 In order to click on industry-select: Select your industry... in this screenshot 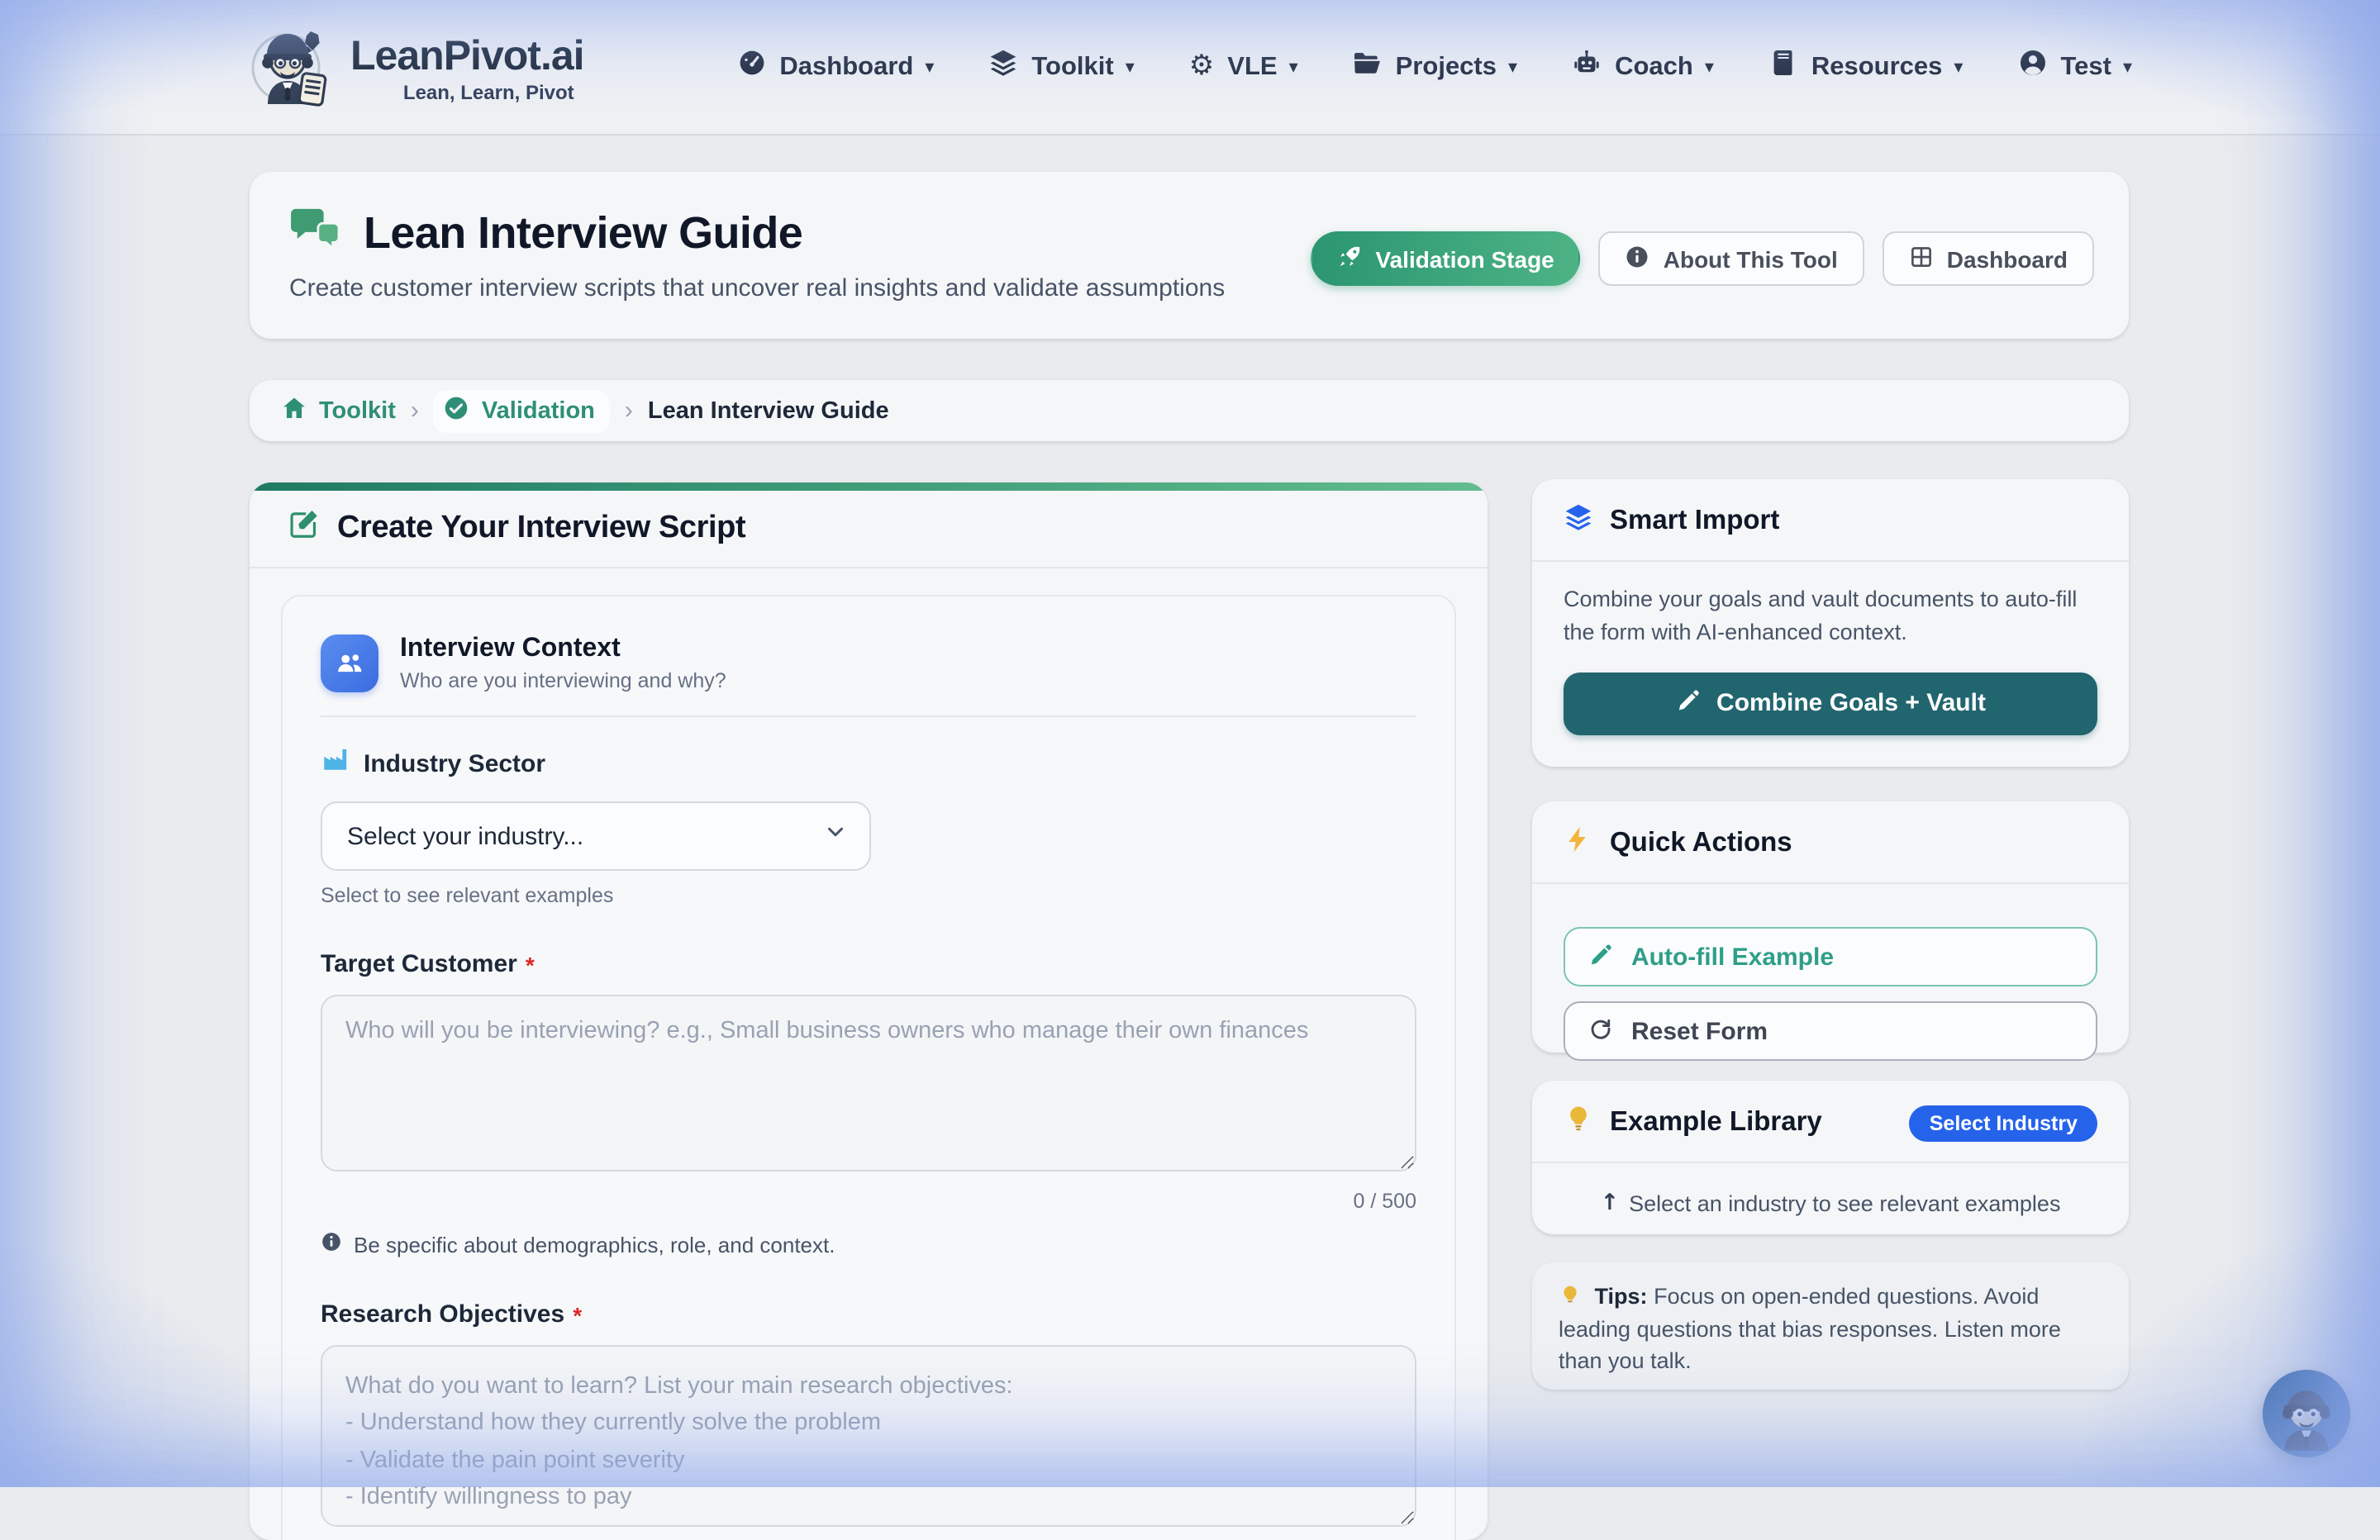, I will do `click(596, 836)`.